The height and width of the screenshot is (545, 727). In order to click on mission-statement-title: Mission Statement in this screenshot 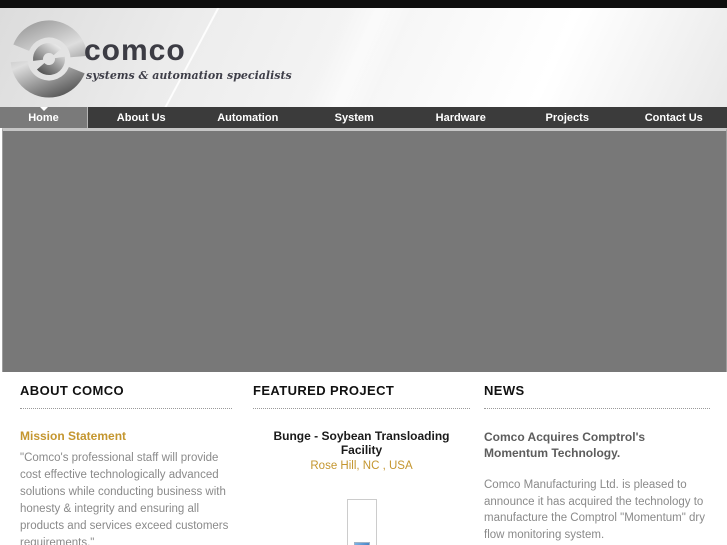, I will do `click(73, 436)`.